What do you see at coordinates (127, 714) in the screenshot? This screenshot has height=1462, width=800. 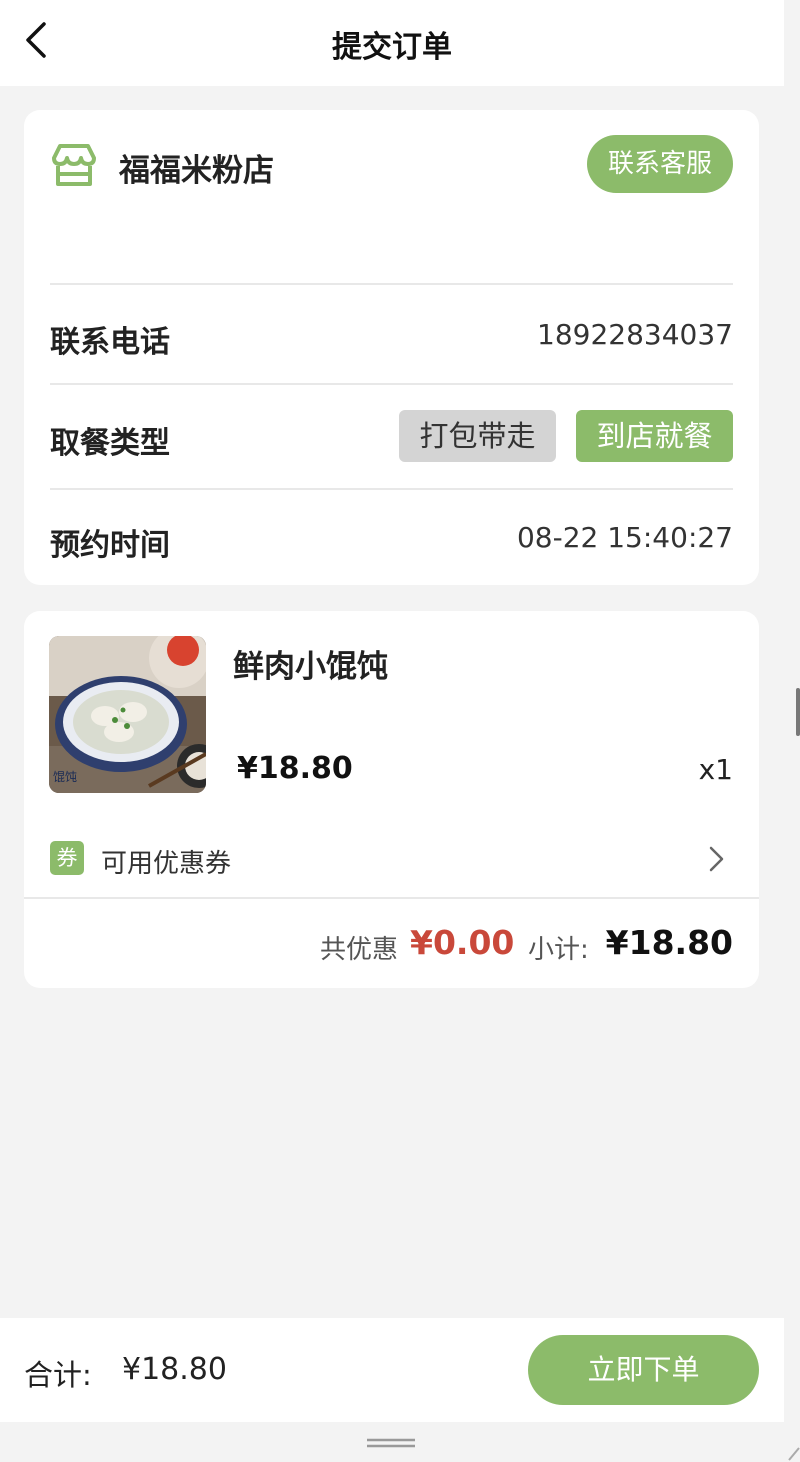 I see `wonton-soup-photo: 馄饨` at bounding box center [127, 714].